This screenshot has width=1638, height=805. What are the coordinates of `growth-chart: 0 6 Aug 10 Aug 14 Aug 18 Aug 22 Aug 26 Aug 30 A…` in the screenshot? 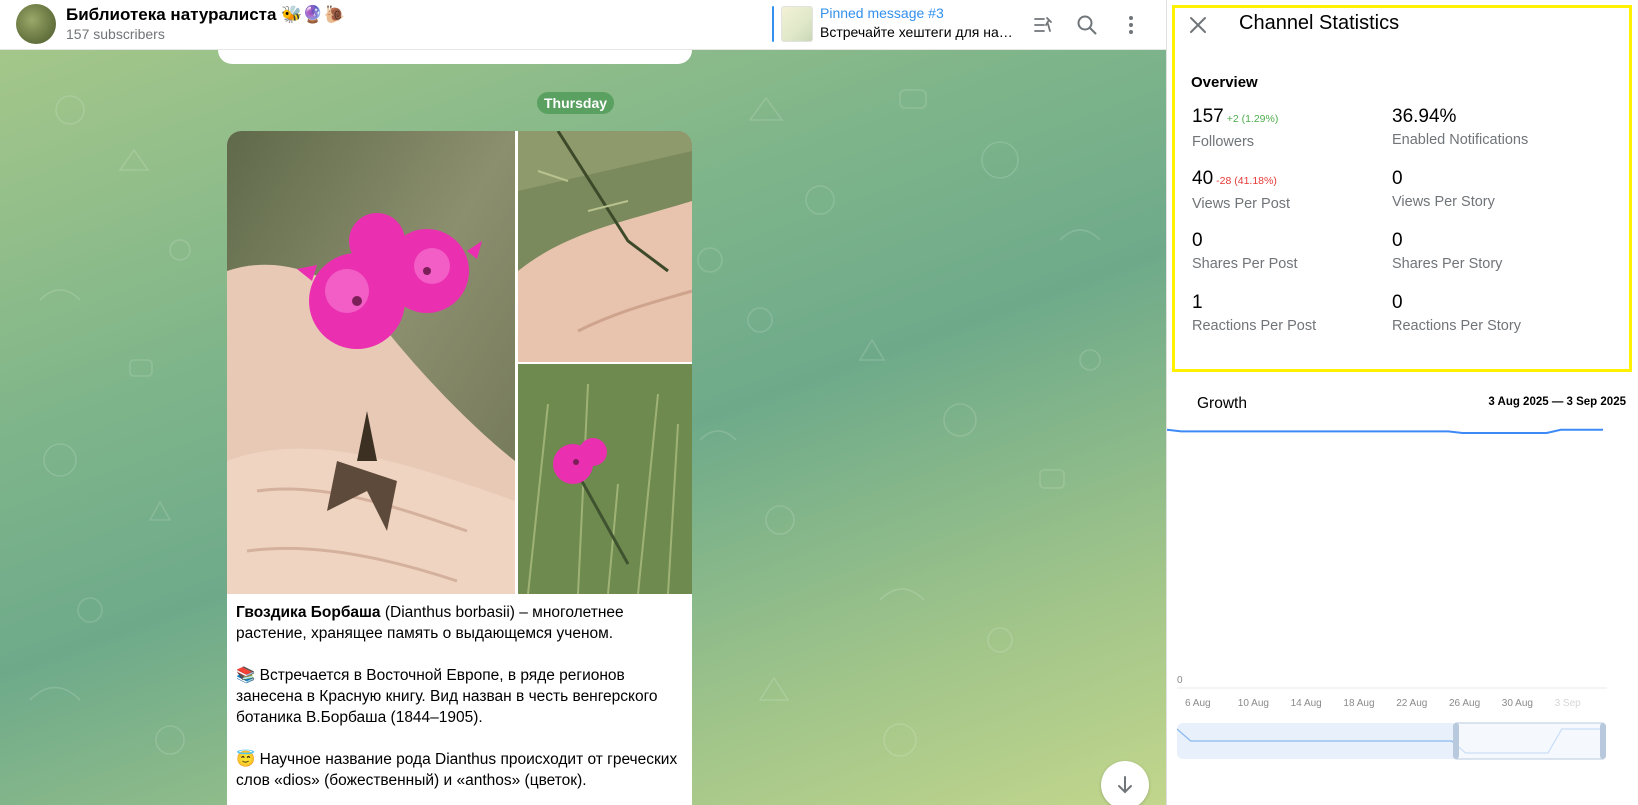 It's located at (1402, 615).